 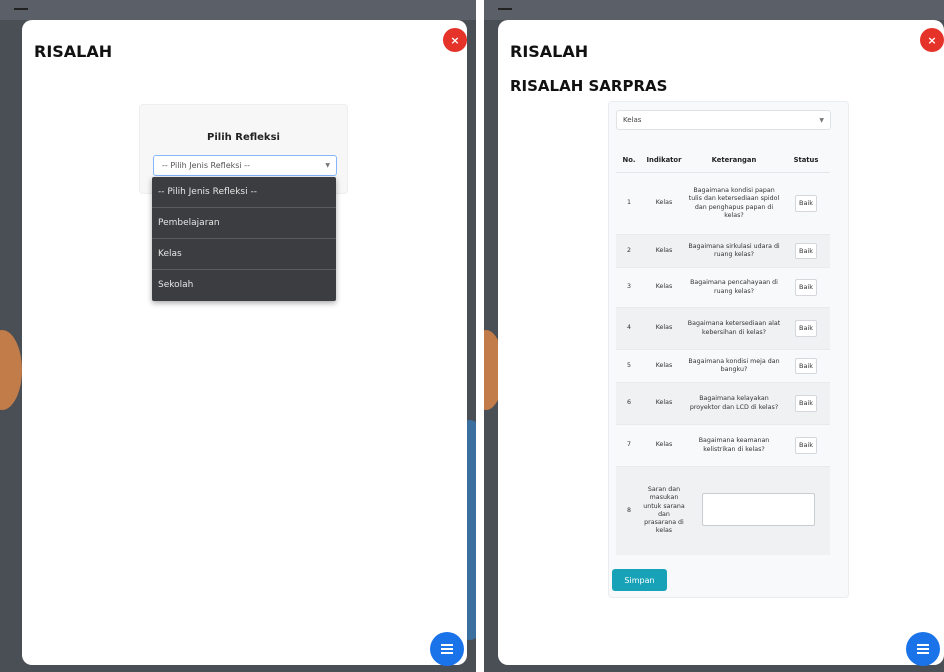 I want to click on background-illustration, so click(x=11, y=370).